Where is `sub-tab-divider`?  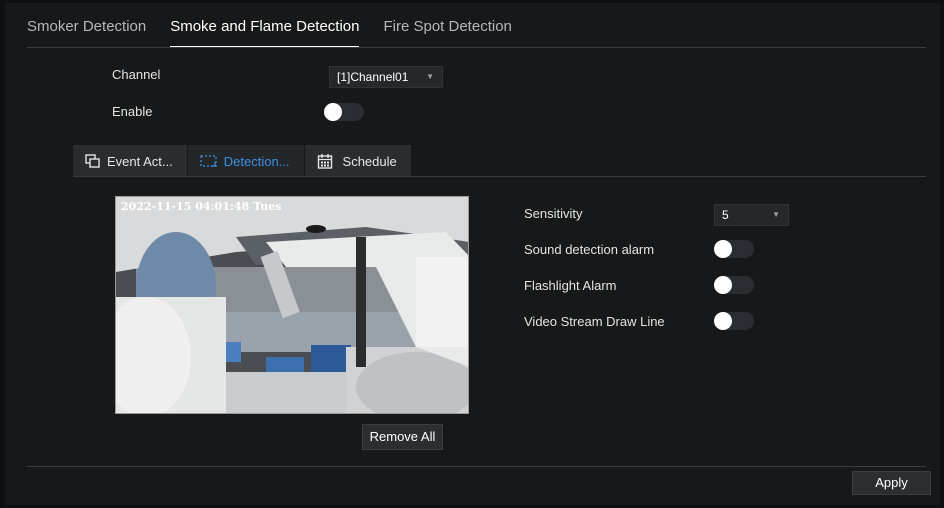
sub-tab-divider is located at coordinates (499, 176).